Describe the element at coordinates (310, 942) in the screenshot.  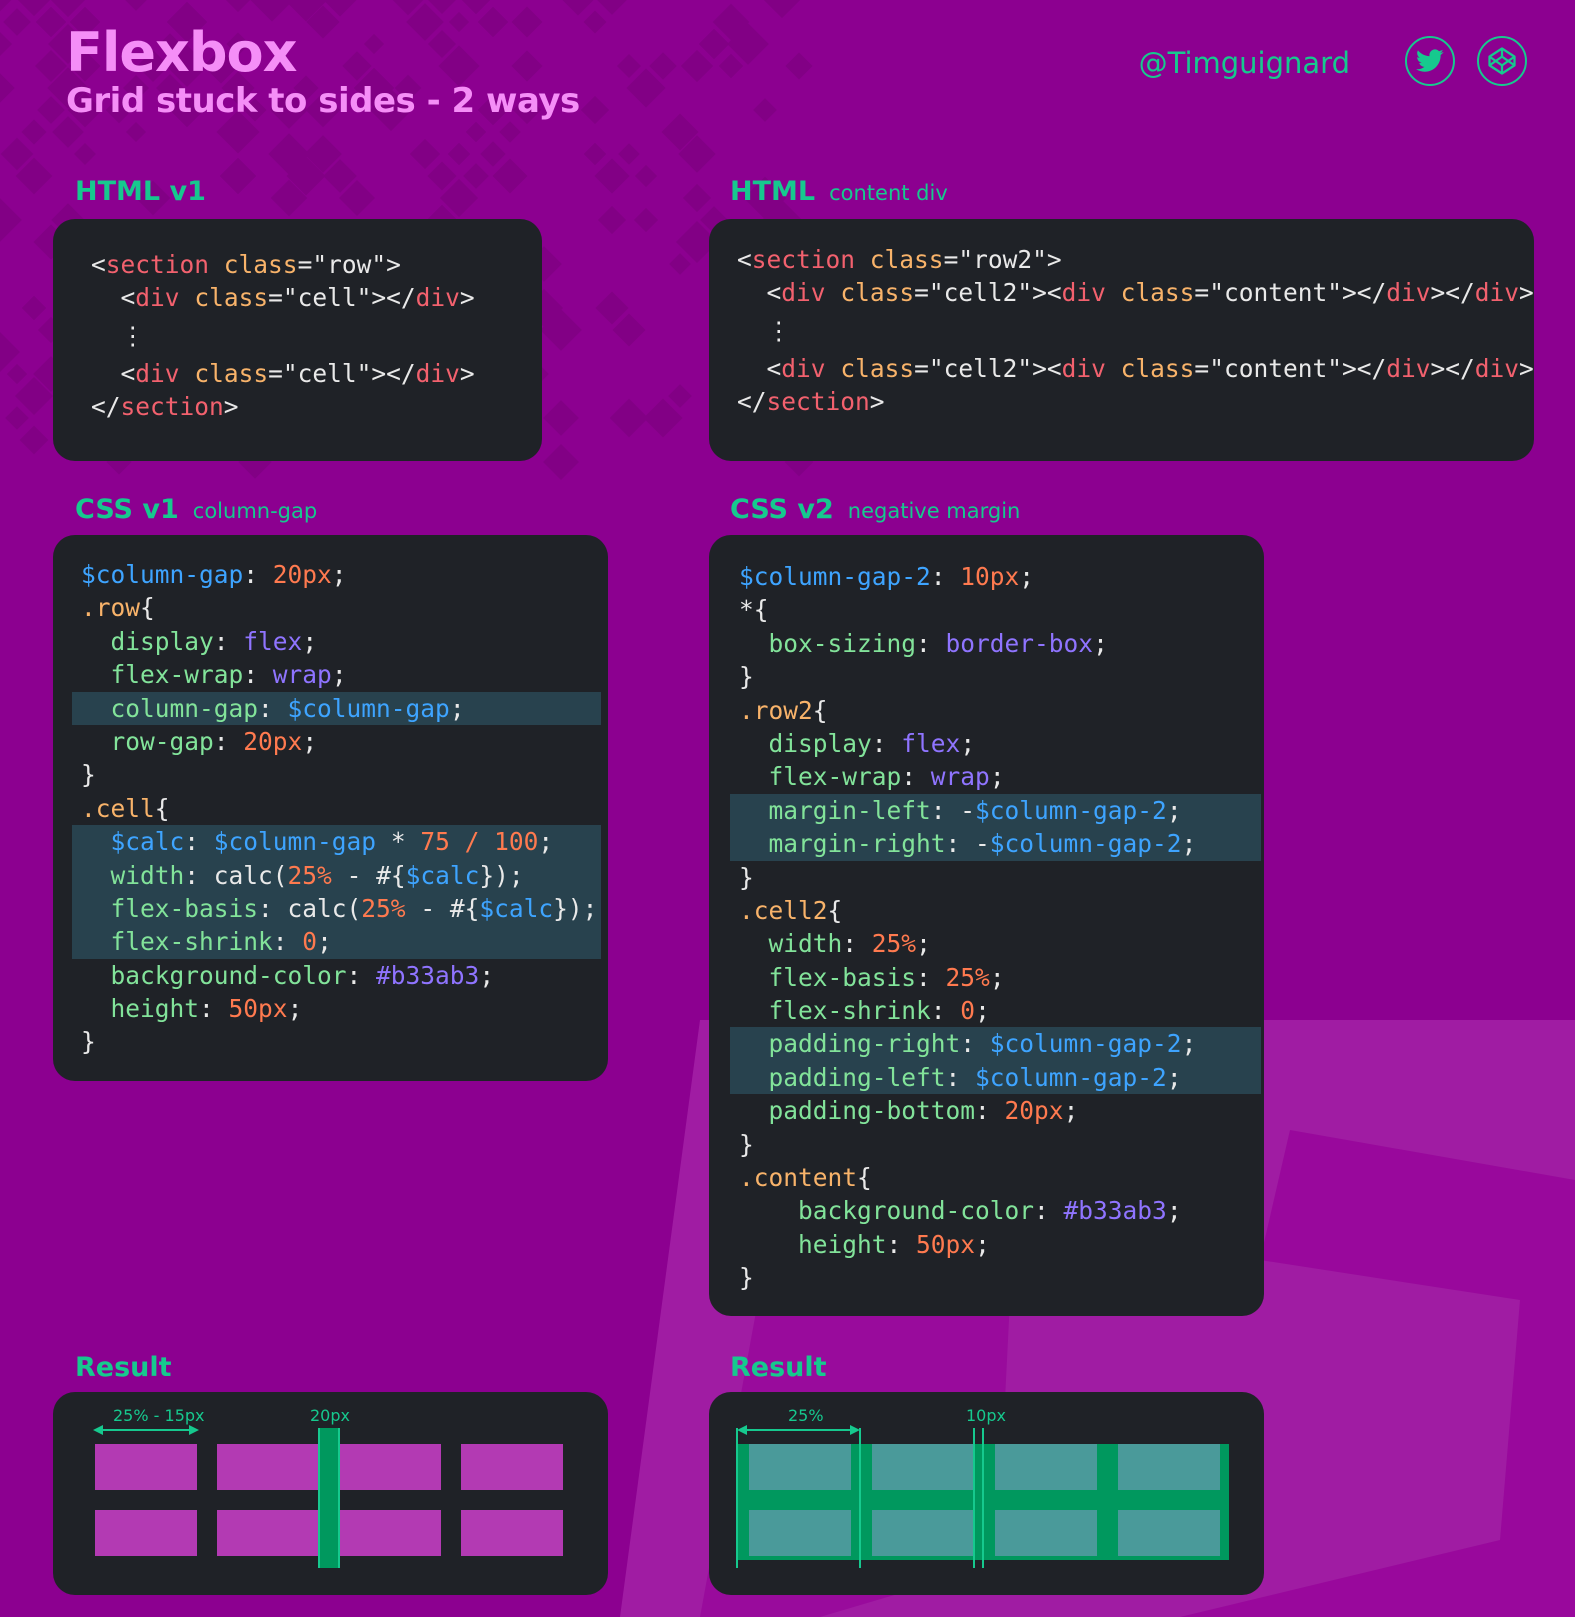
I see `code-token: 0` at that location.